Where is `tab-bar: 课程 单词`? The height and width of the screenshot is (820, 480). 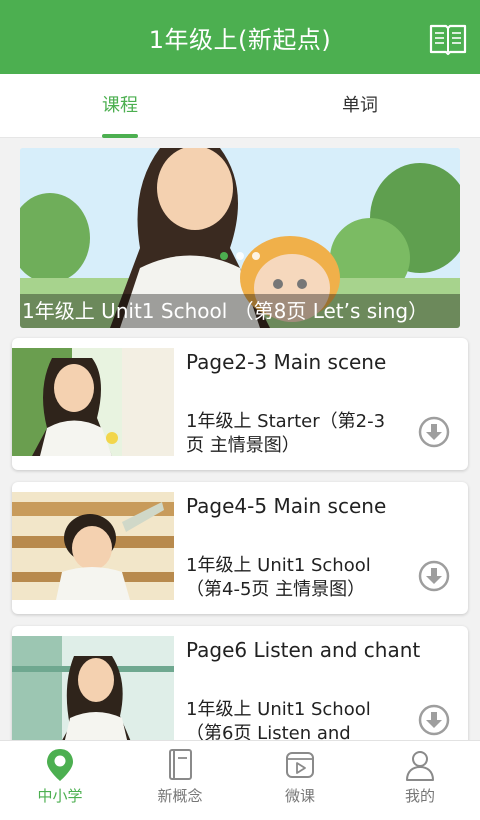
tab-bar: 课程 单词 is located at coordinates (240, 106).